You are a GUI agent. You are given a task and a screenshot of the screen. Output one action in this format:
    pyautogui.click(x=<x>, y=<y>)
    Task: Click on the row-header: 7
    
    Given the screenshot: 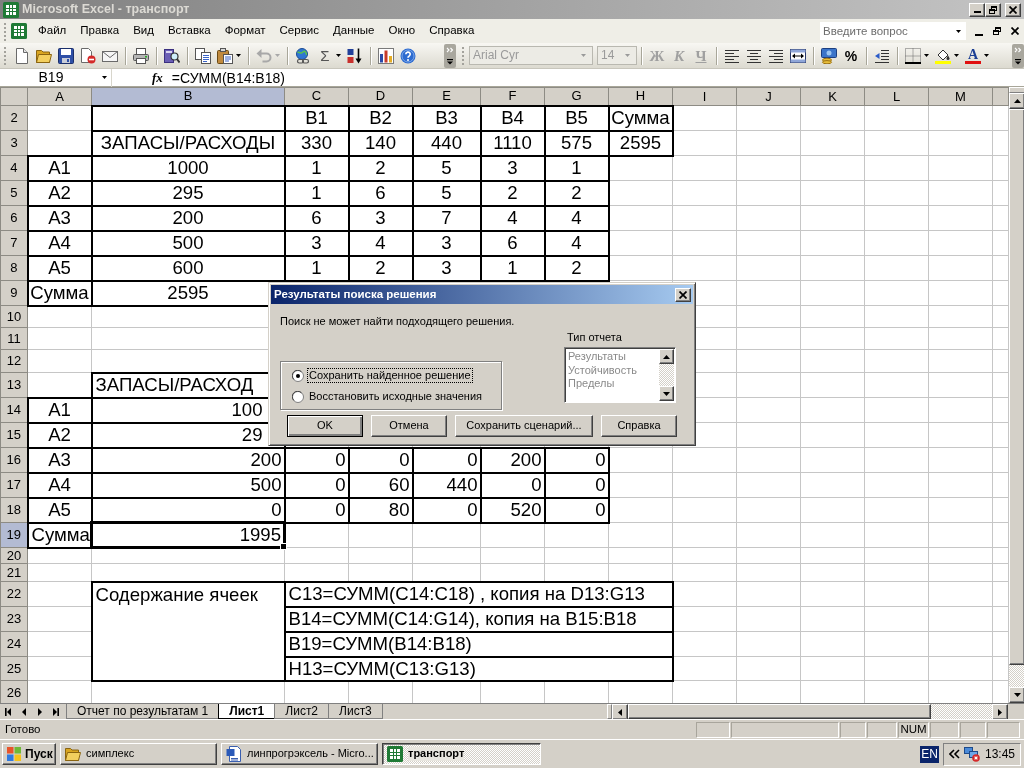 What is the action you would take?
    pyautogui.click(x=14, y=243)
    